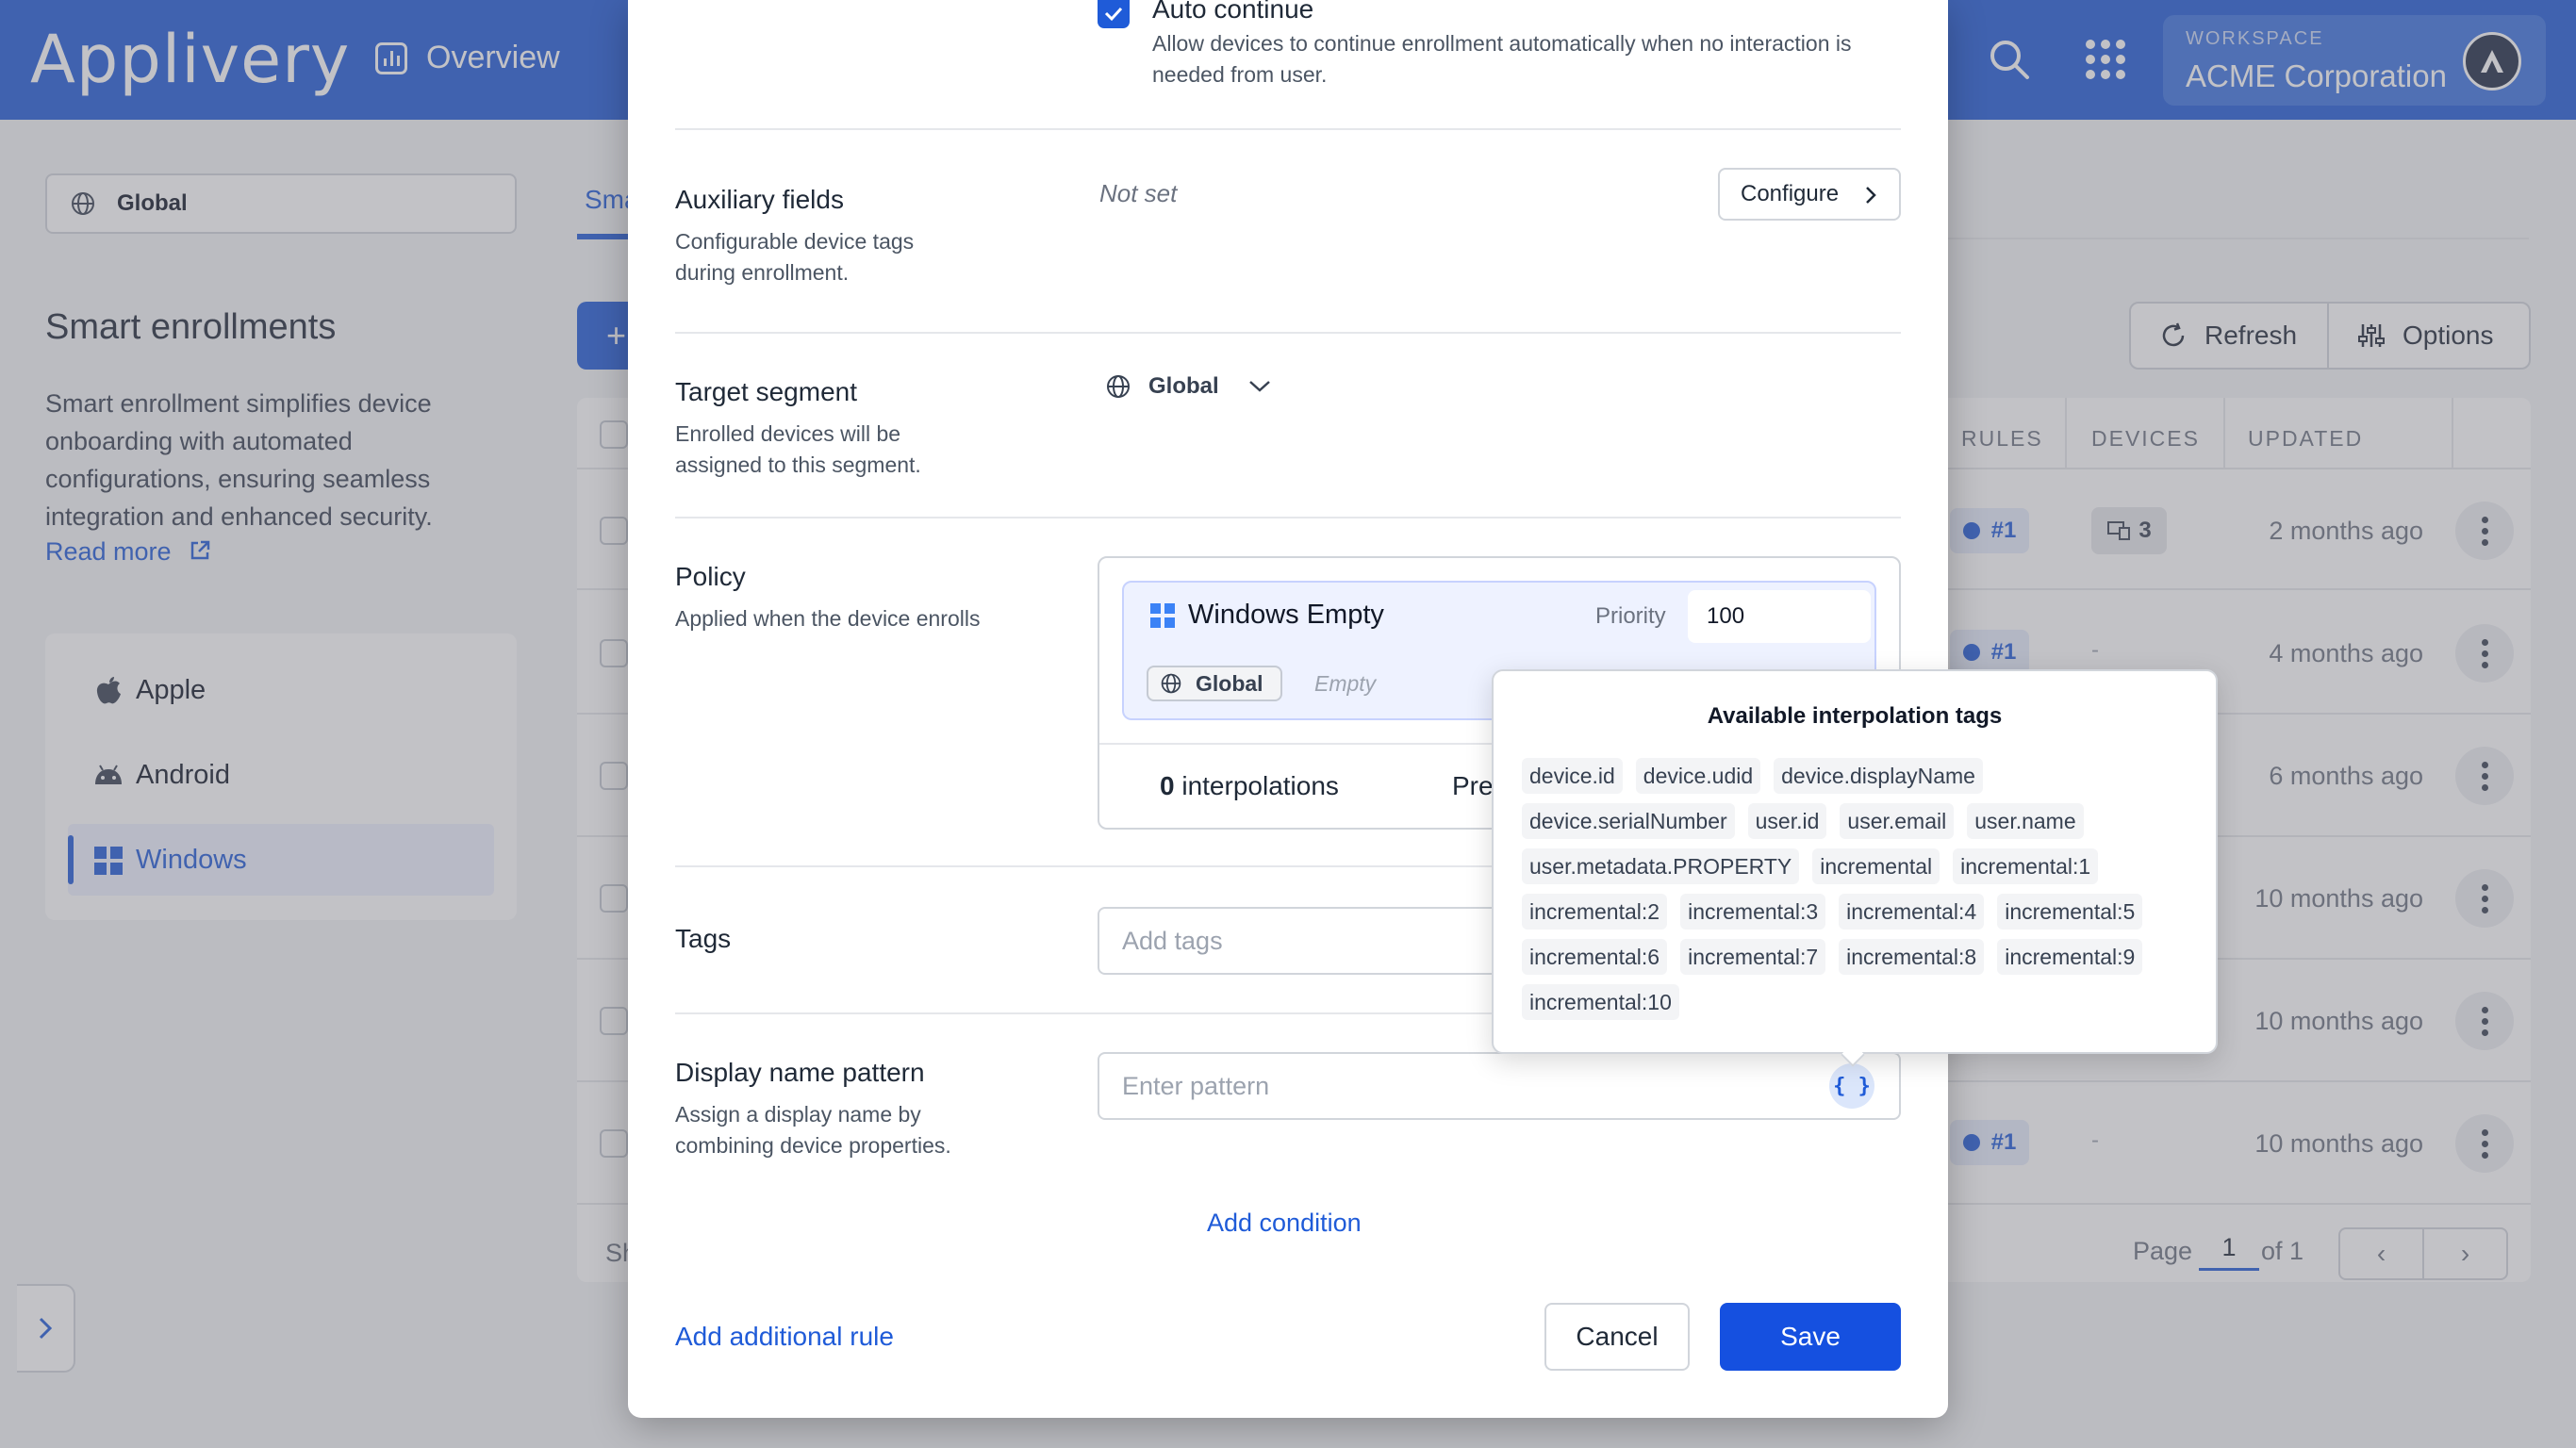 The width and height of the screenshot is (2576, 1448). I want to click on interpolations-tab: 0 interpolations, so click(1249, 786).